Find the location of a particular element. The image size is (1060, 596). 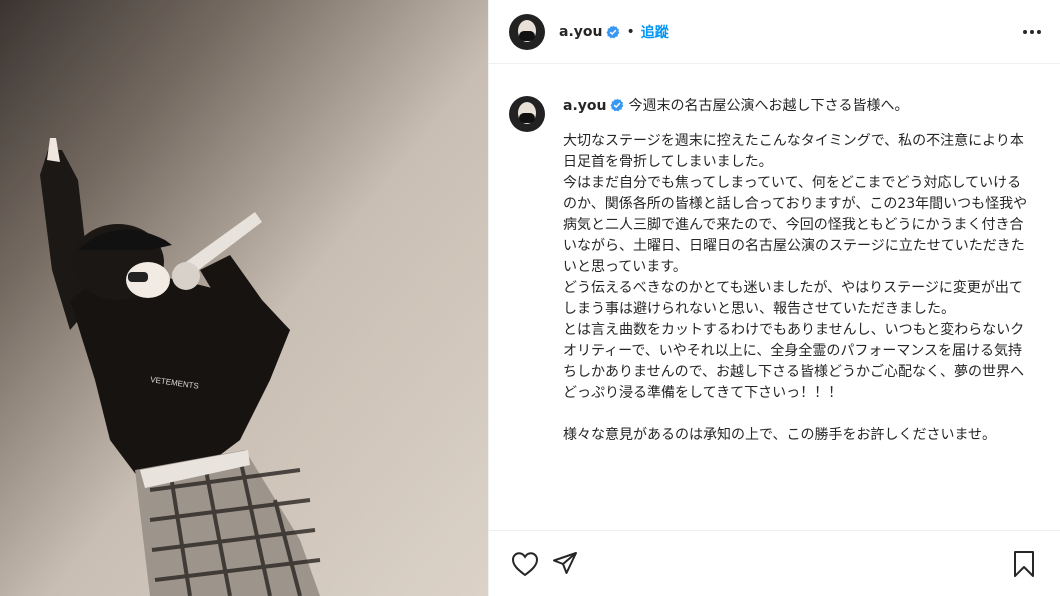

bookmark-icon is located at coordinates (1024, 563).